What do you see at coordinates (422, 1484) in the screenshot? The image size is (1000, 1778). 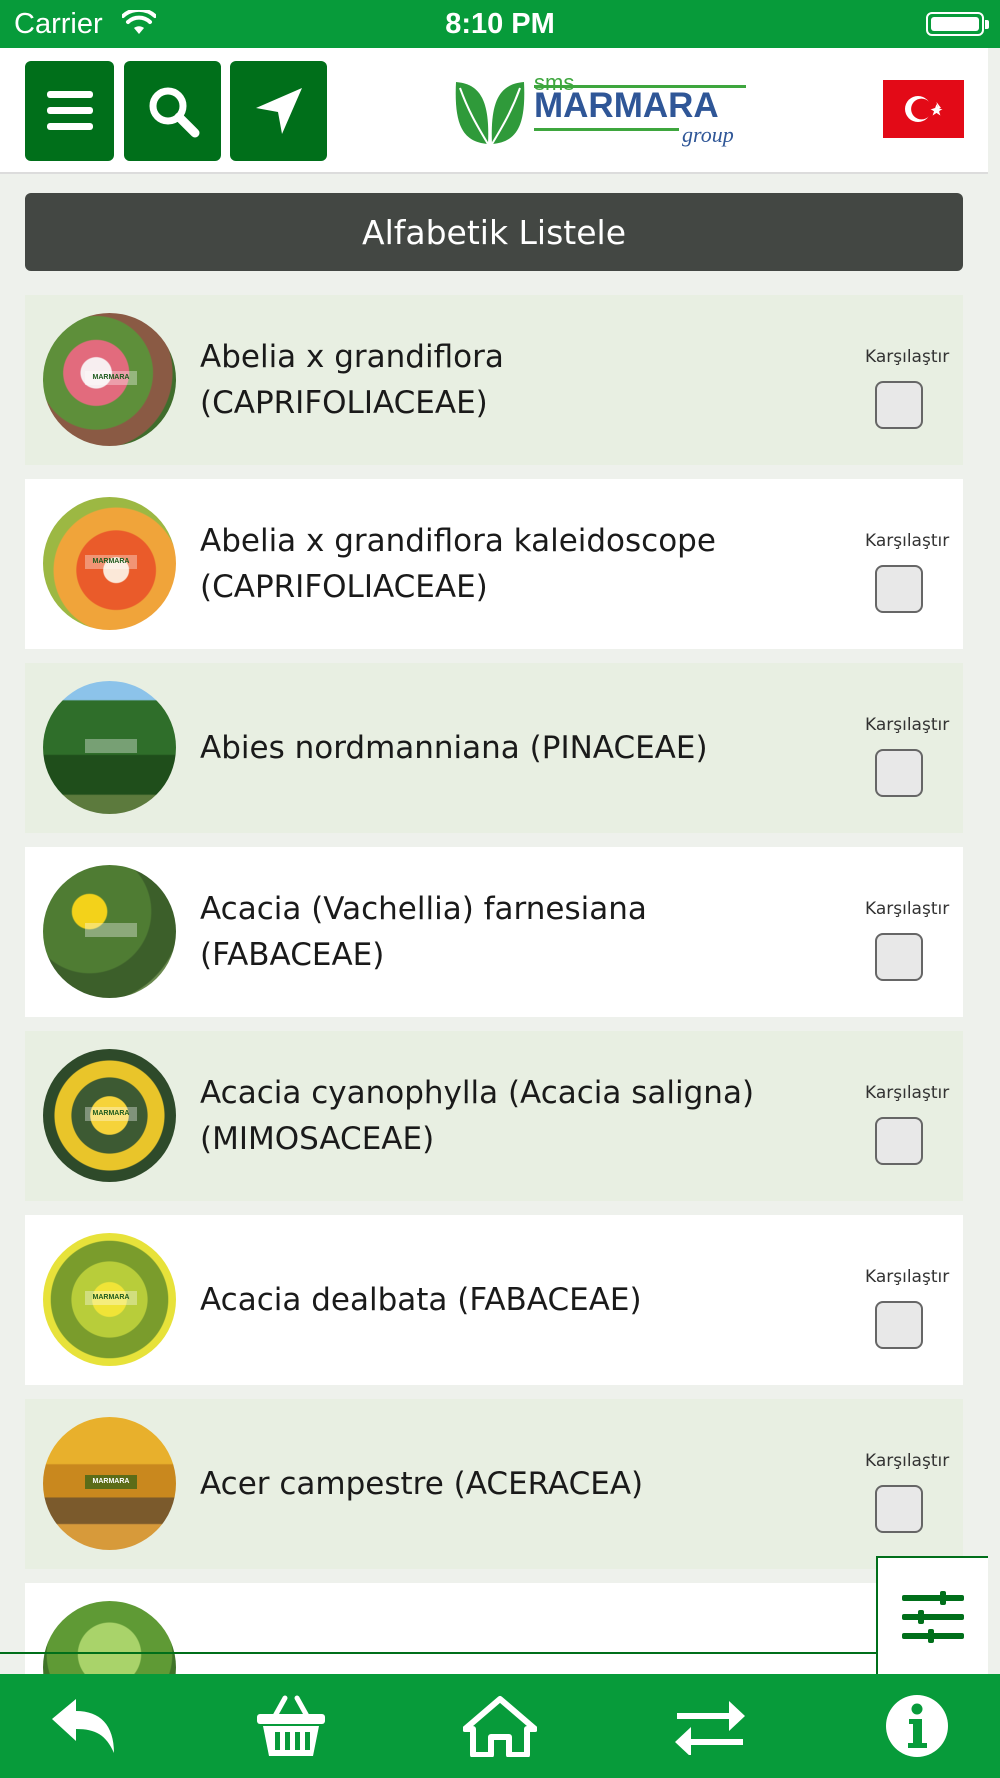 I see `plant-name: Acer campestre (ACERACEA)` at bounding box center [422, 1484].